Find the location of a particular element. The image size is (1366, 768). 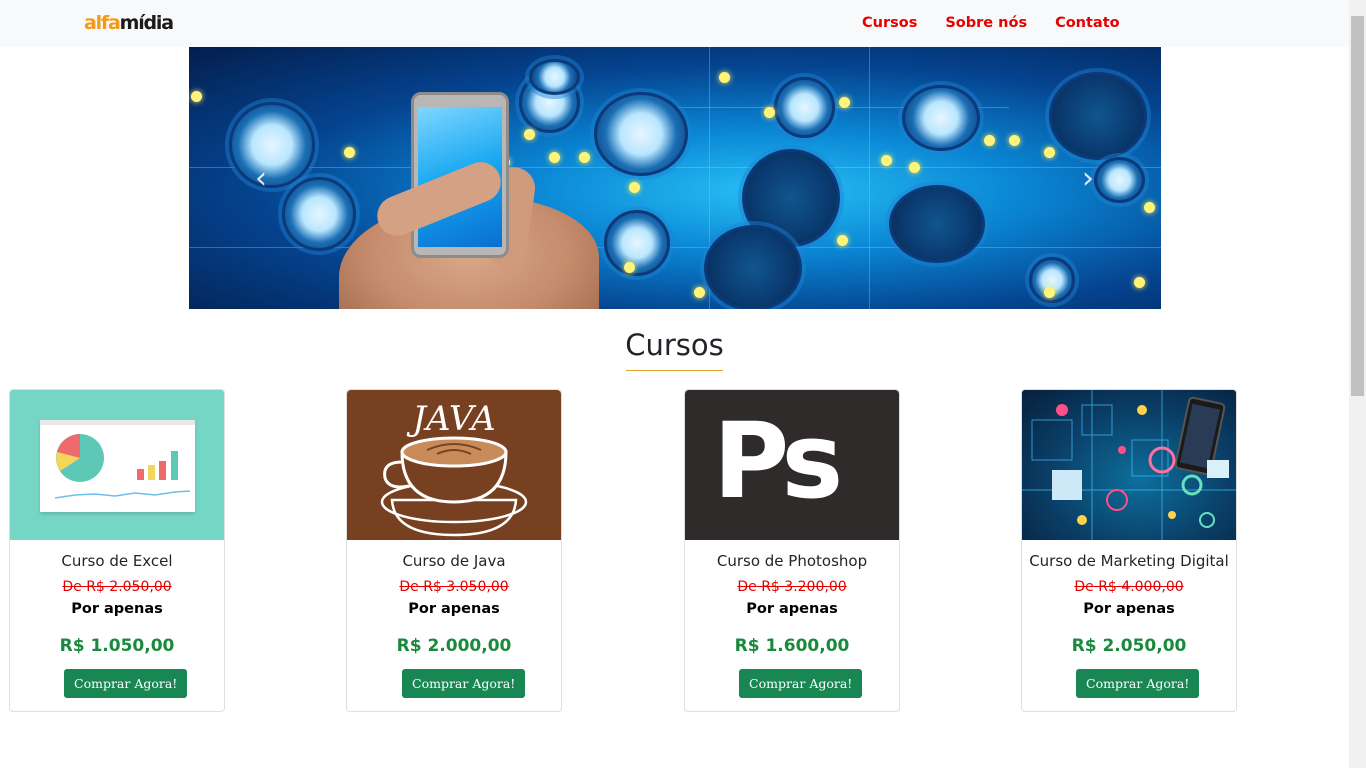

brand-logo-part1: alfa is located at coordinates (102, 23).